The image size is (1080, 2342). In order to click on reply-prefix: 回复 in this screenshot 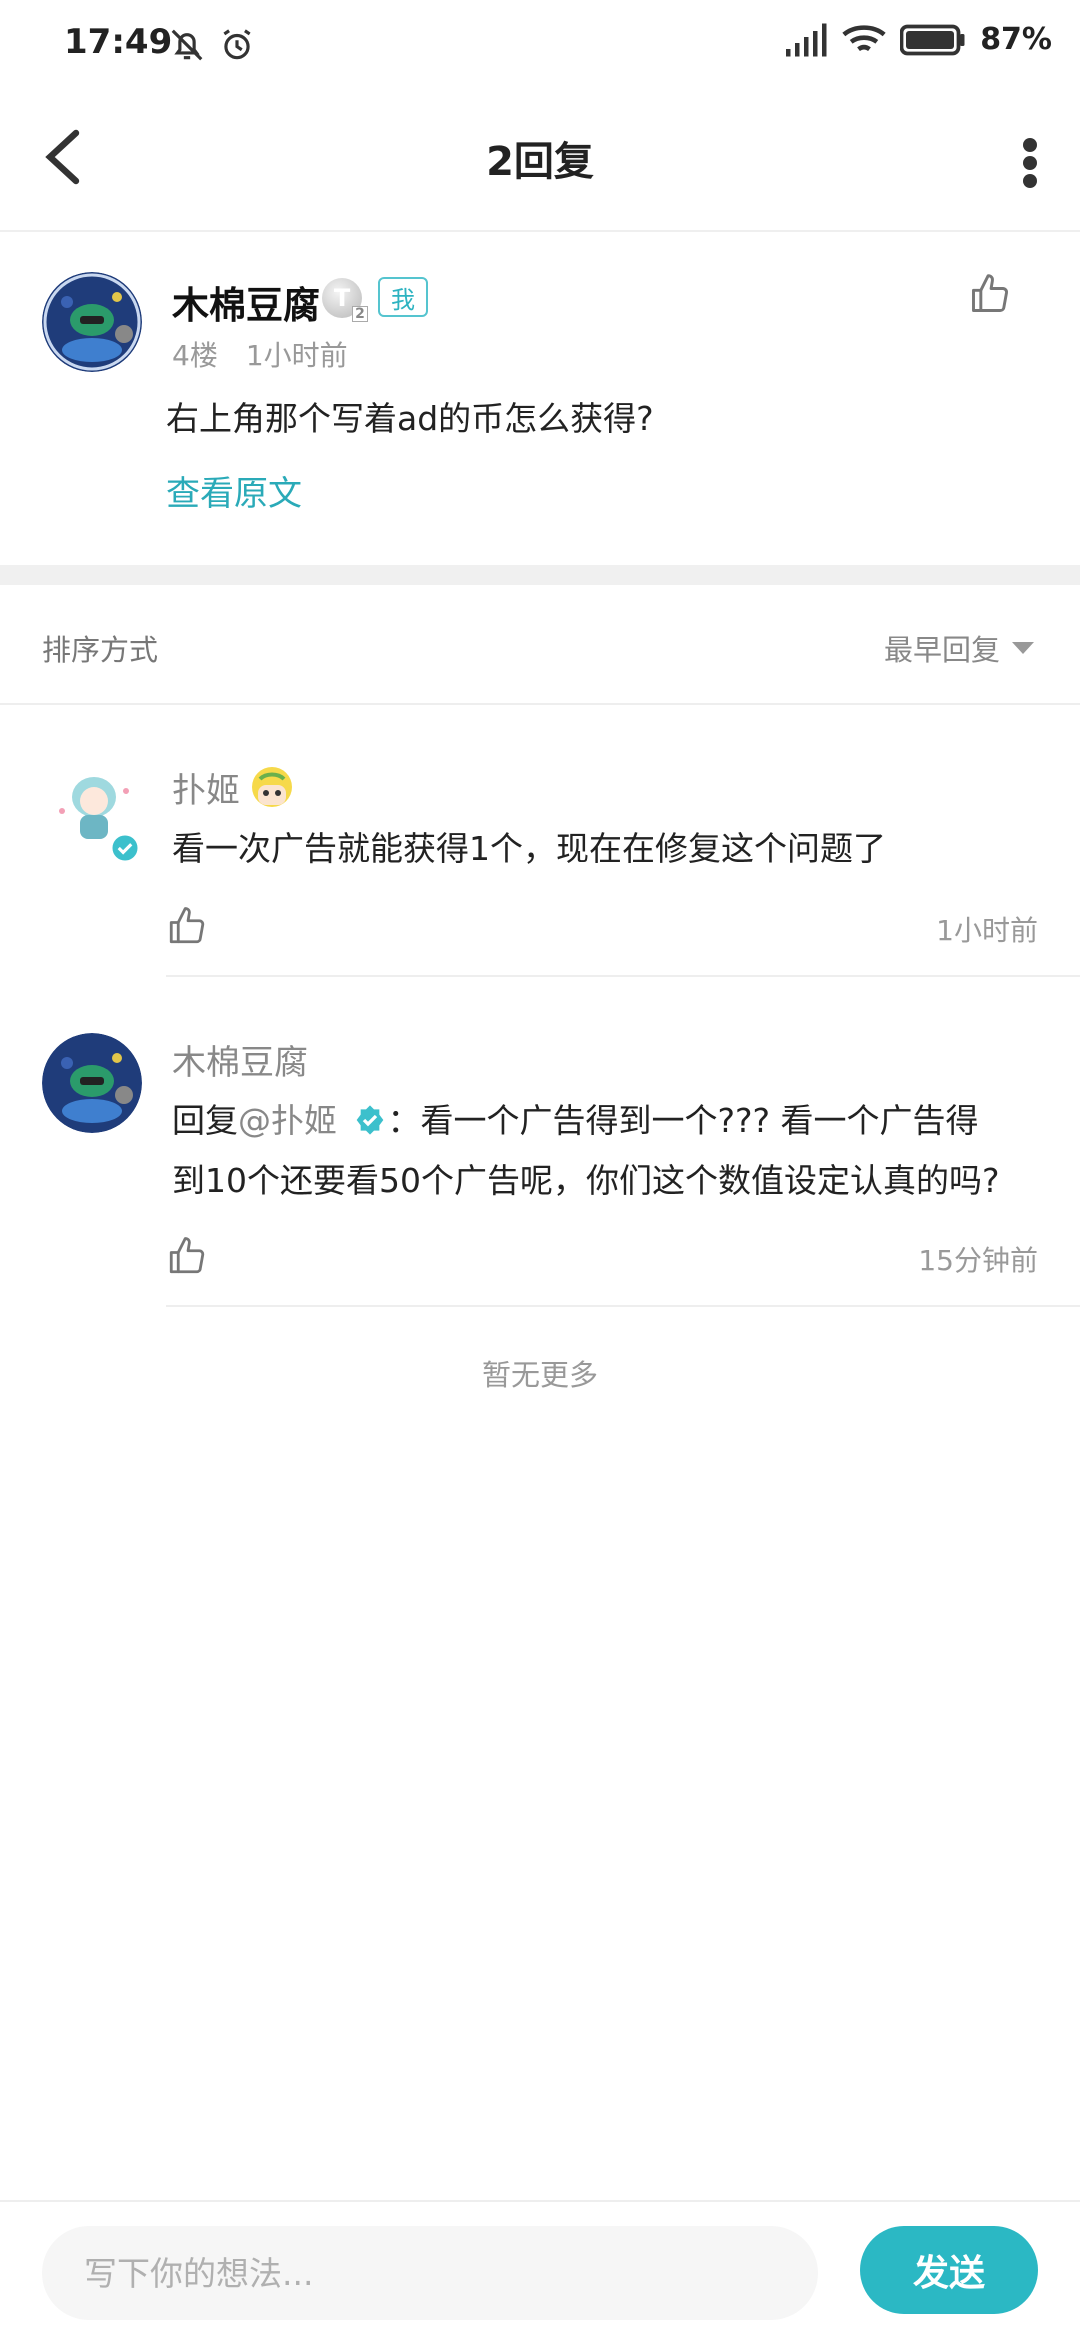, I will do `click(205, 1120)`.